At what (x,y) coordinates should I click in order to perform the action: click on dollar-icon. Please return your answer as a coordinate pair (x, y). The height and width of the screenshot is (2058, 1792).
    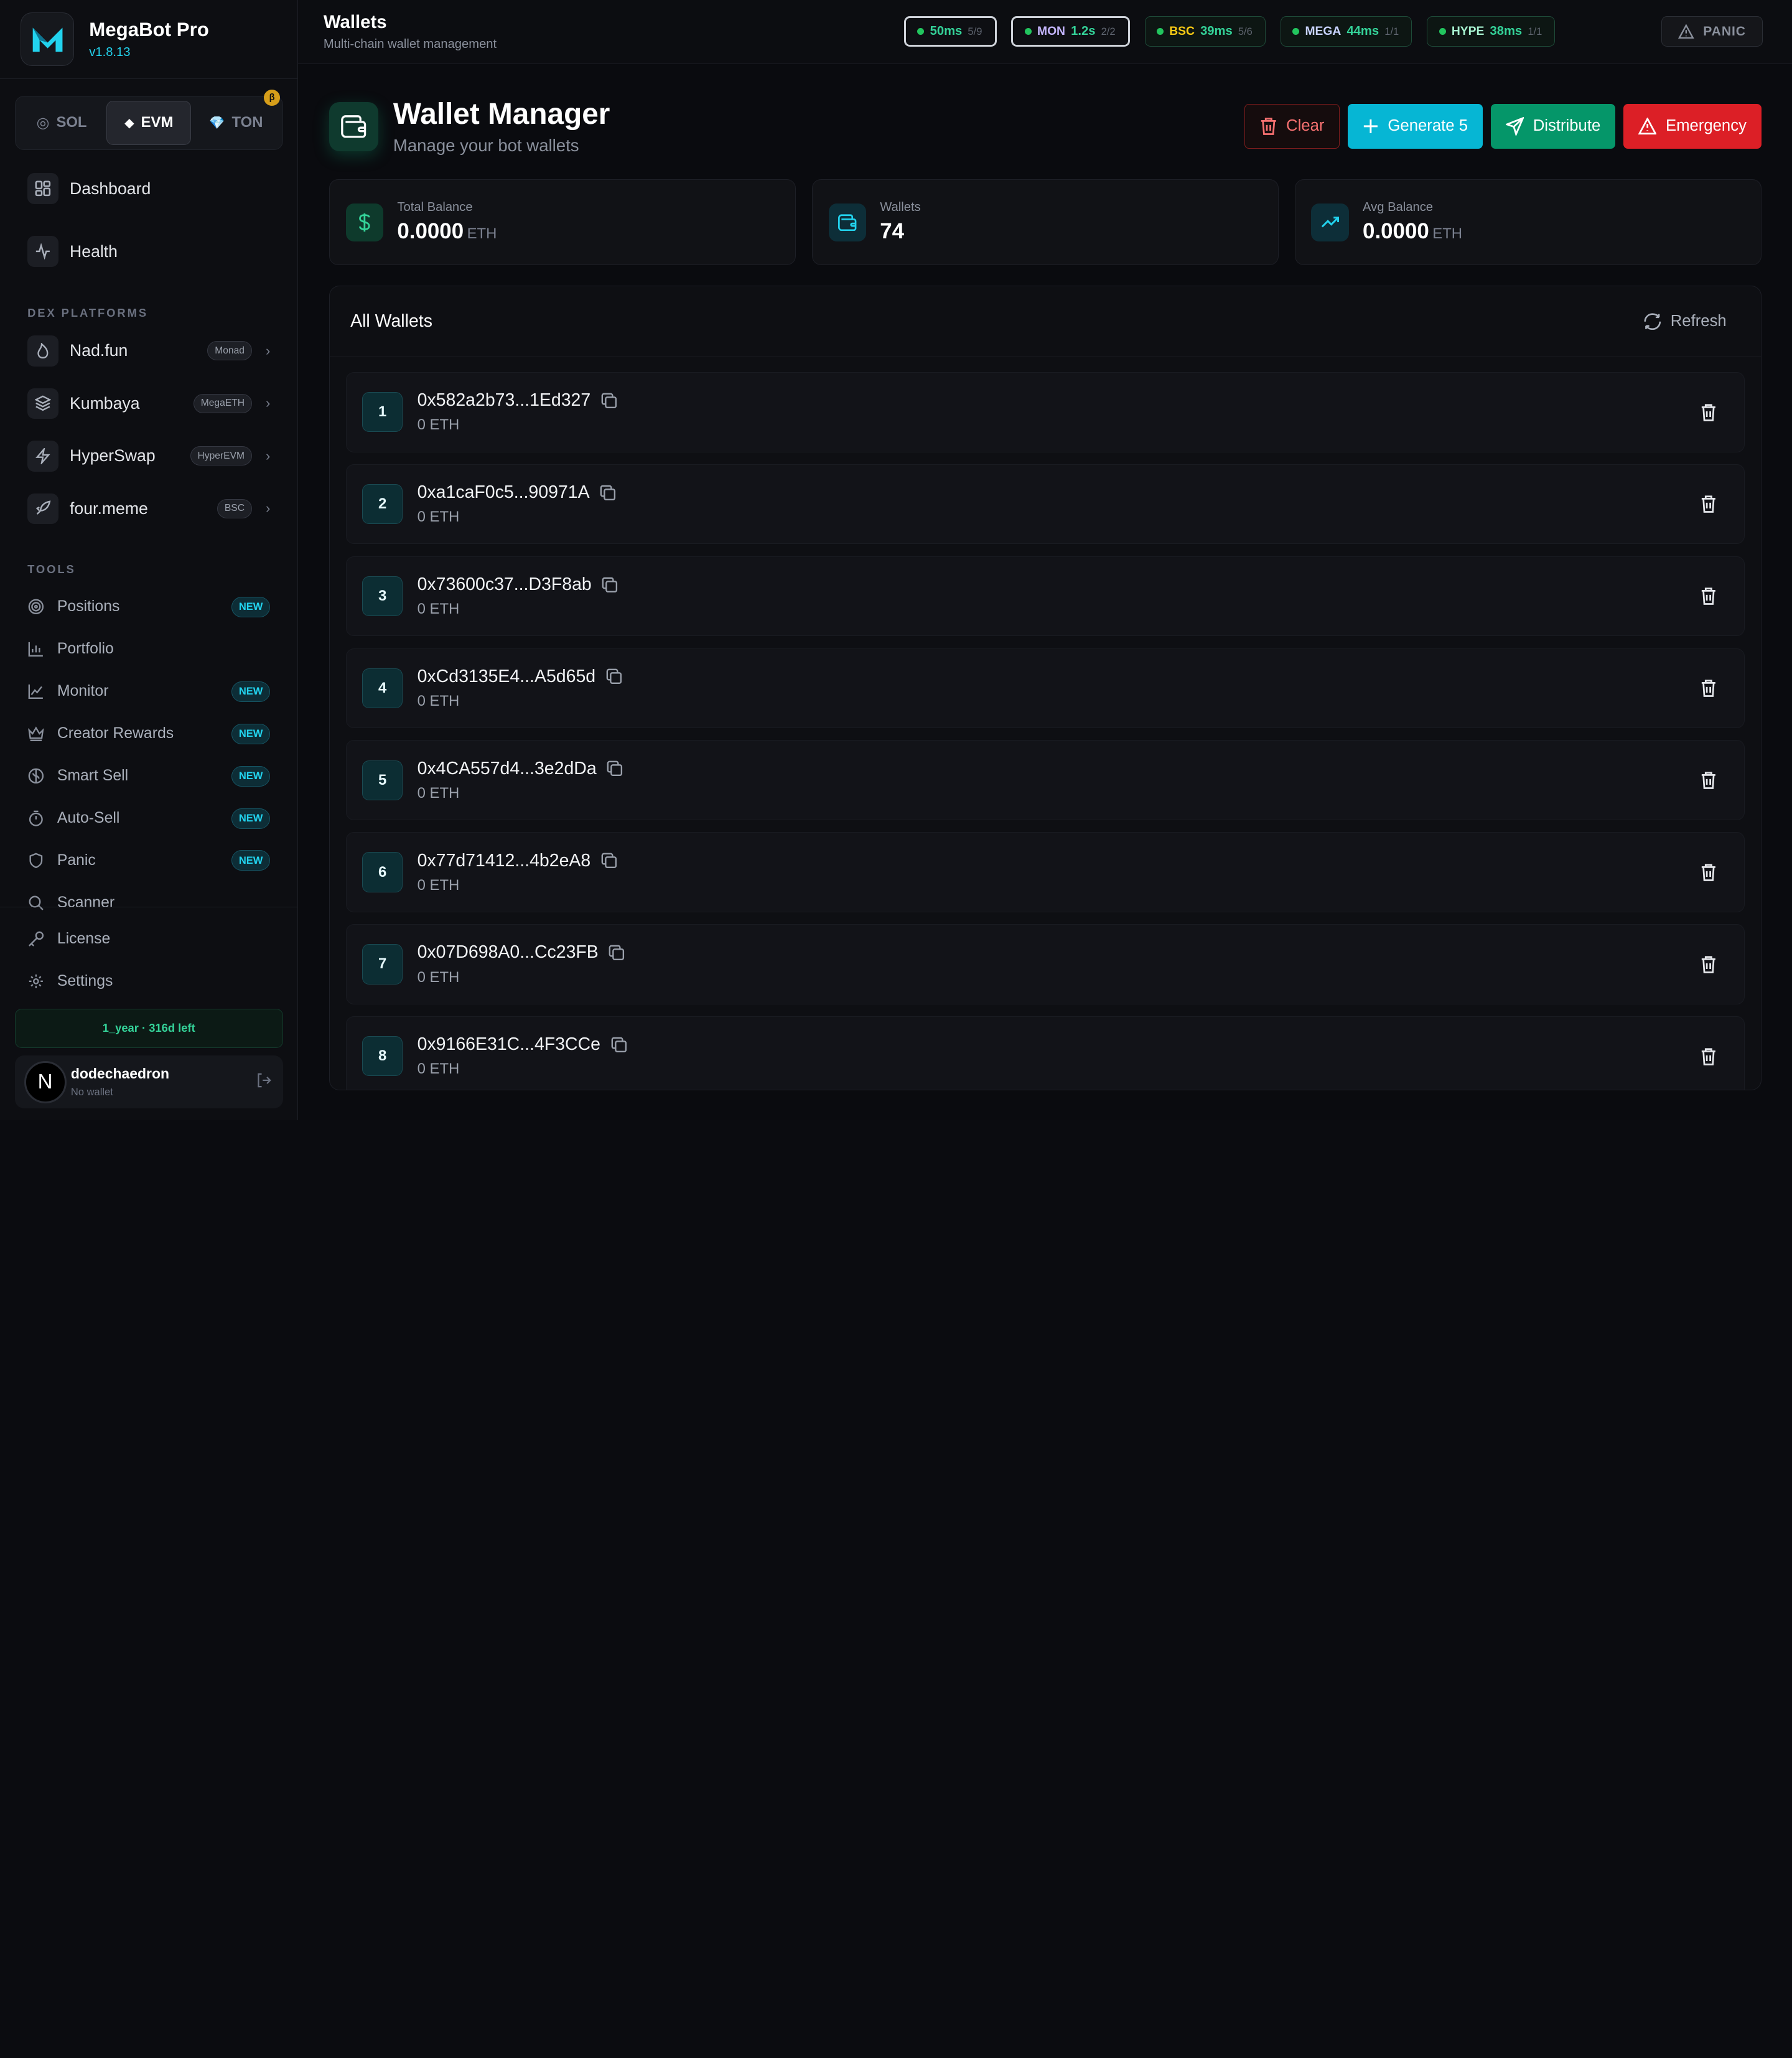
    Looking at the image, I should click on (364, 222).